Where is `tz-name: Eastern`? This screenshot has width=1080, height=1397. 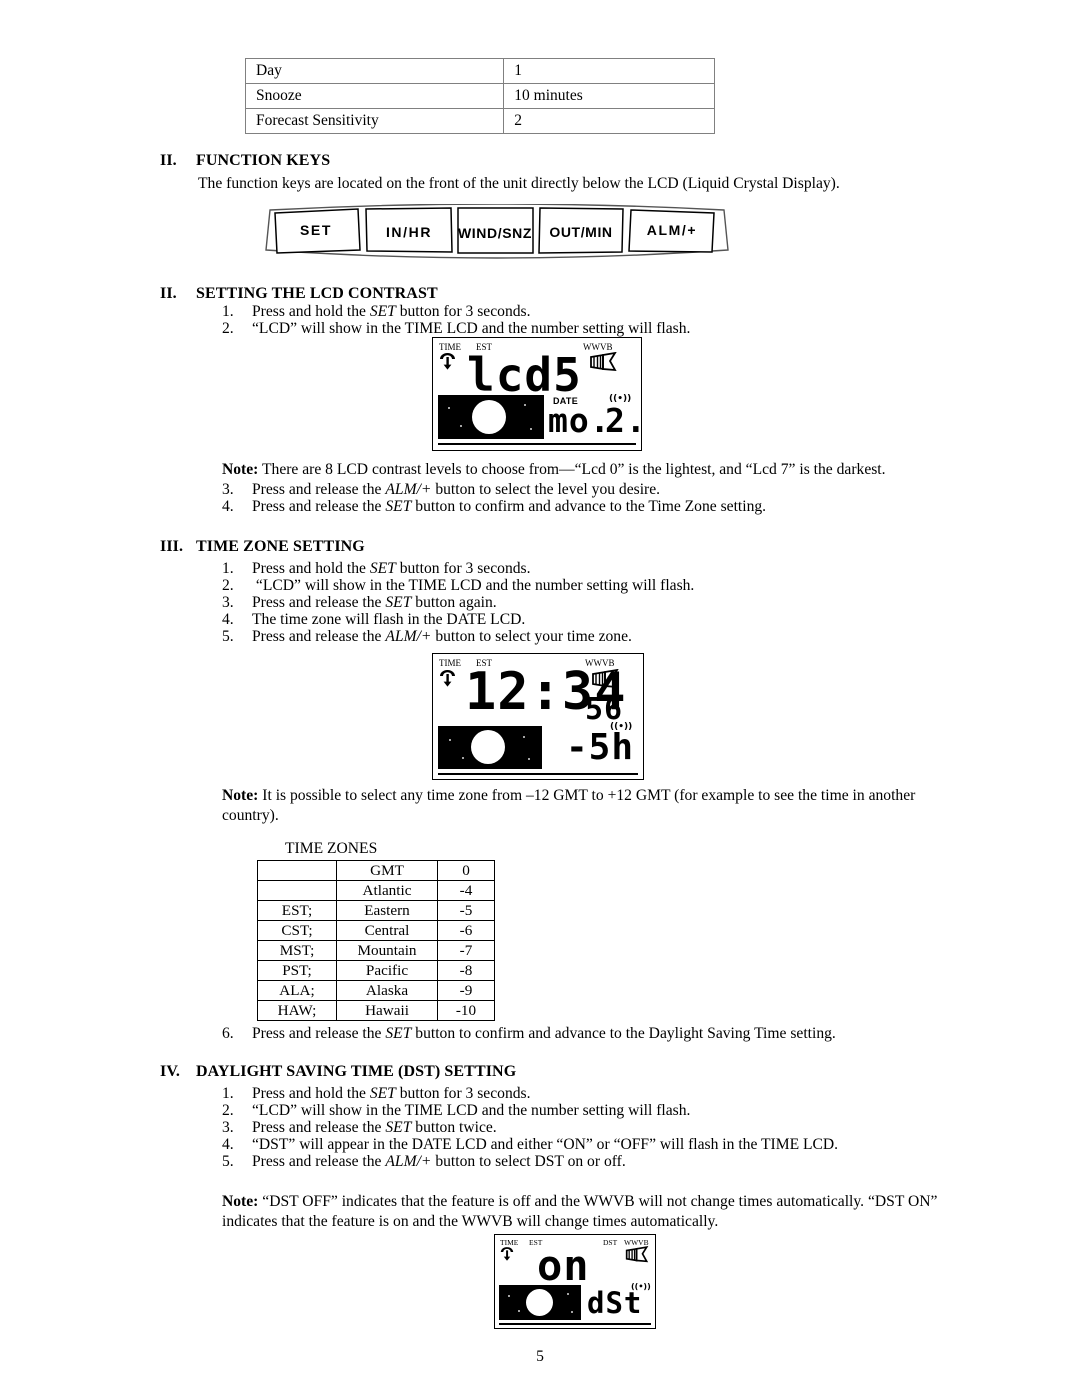
tz-name: Eastern is located at coordinates (387, 910).